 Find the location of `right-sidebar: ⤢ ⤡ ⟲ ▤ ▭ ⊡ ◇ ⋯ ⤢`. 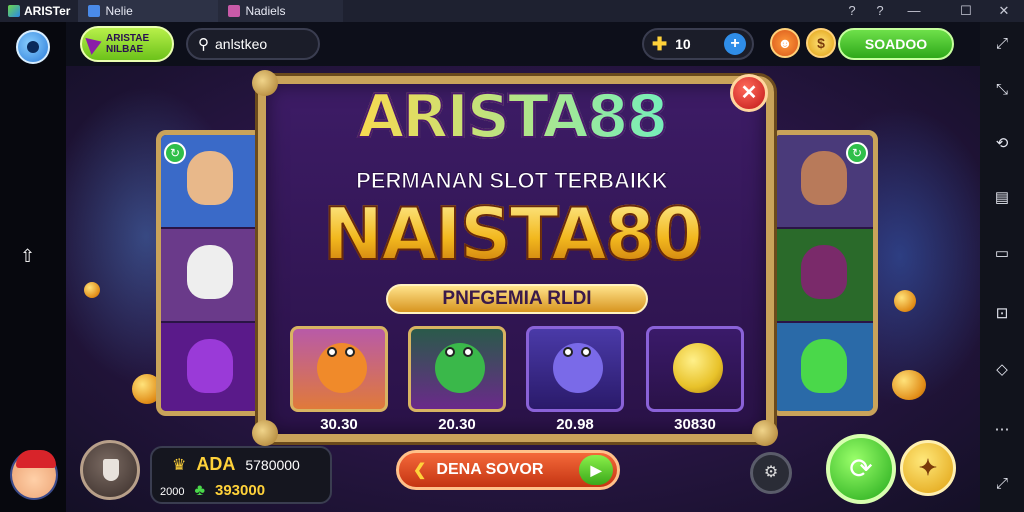

right-sidebar: ⤢ ⤡ ⟲ ▤ ▭ ⊡ ◇ ⋯ ⤢ is located at coordinates (1002, 267).